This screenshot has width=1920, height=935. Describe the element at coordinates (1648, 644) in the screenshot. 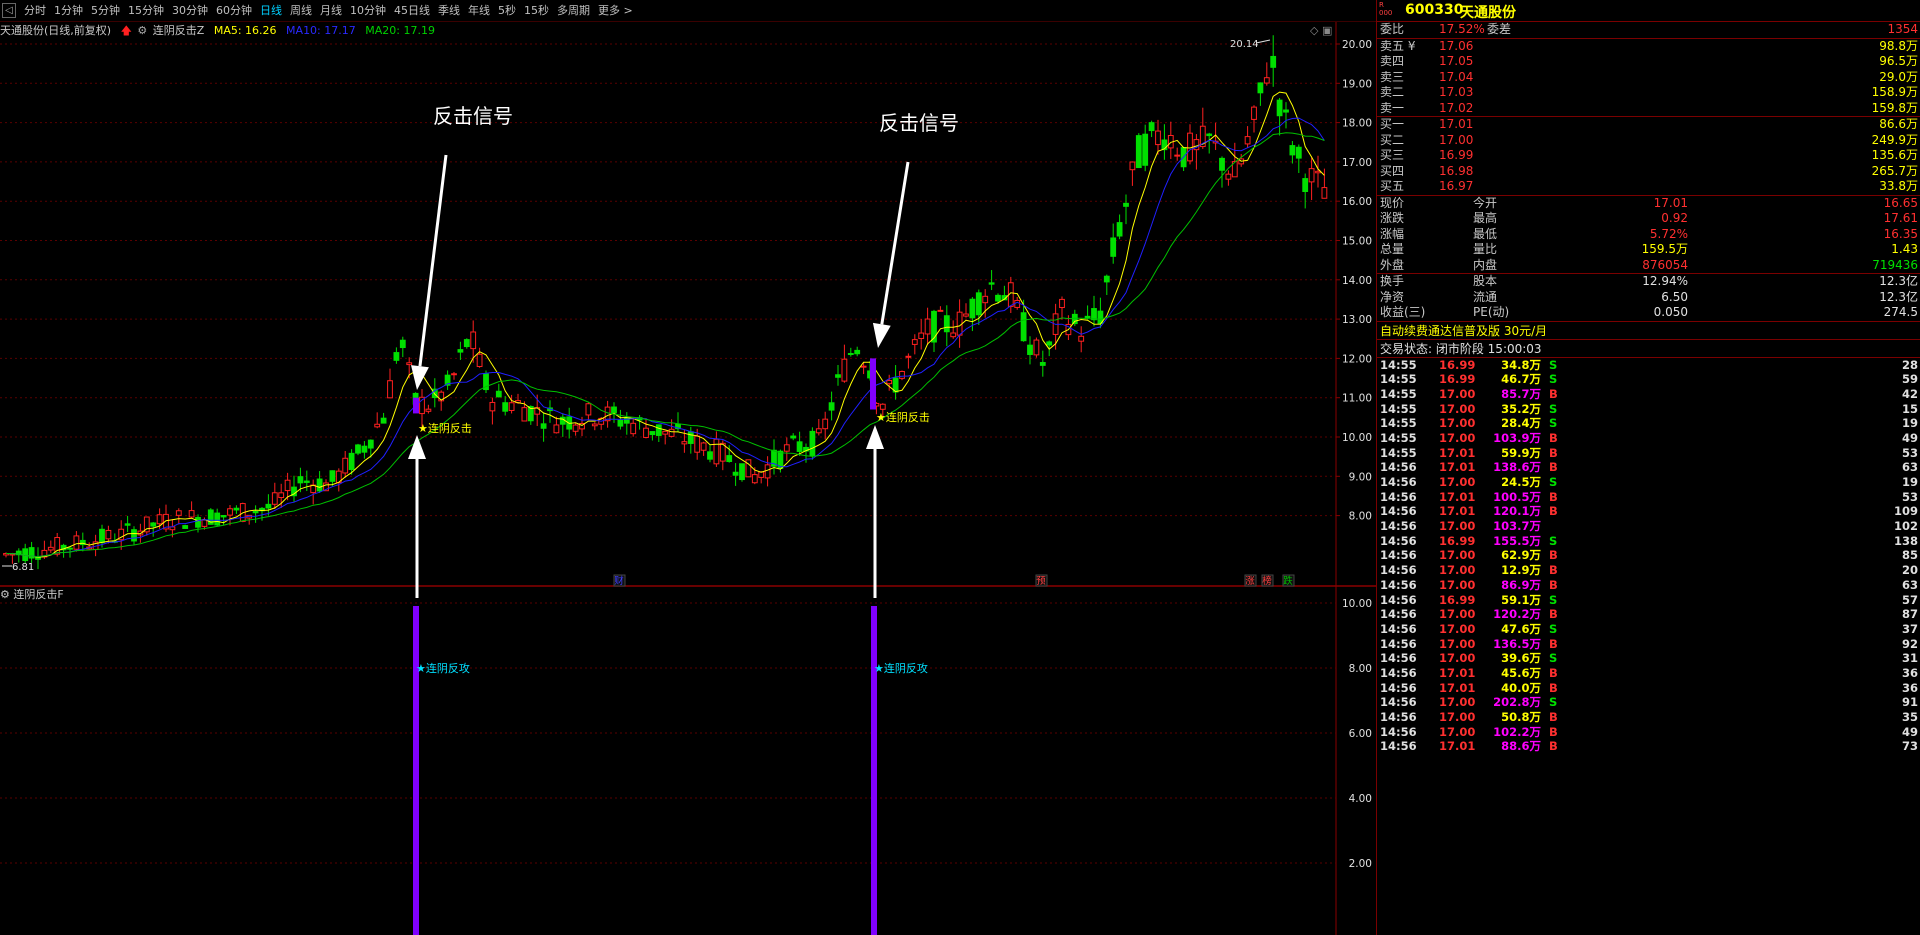

I see `tick-row: 14:56 17.00 136.5万 B 92` at that location.